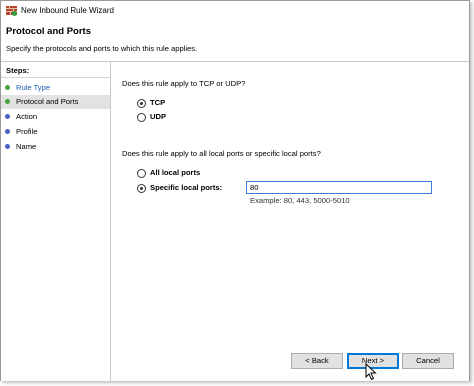  I want to click on all-ports-radio, so click(141, 173).